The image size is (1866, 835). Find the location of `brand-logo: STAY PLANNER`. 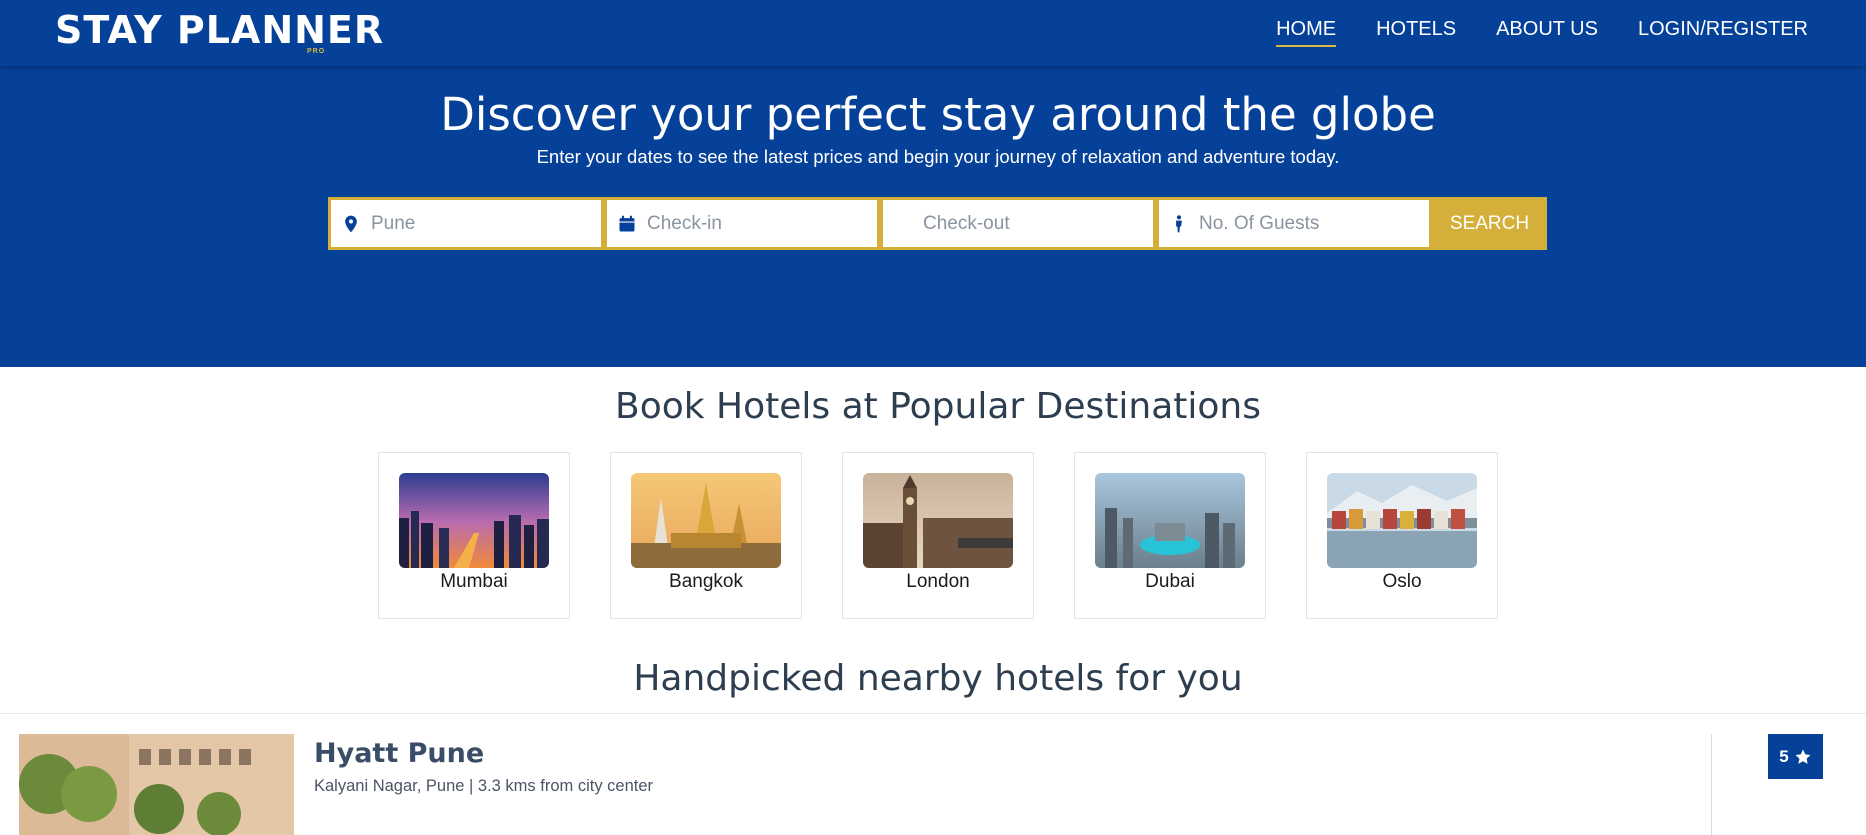

brand-logo: STAY PLANNER is located at coordinates (219, 30).